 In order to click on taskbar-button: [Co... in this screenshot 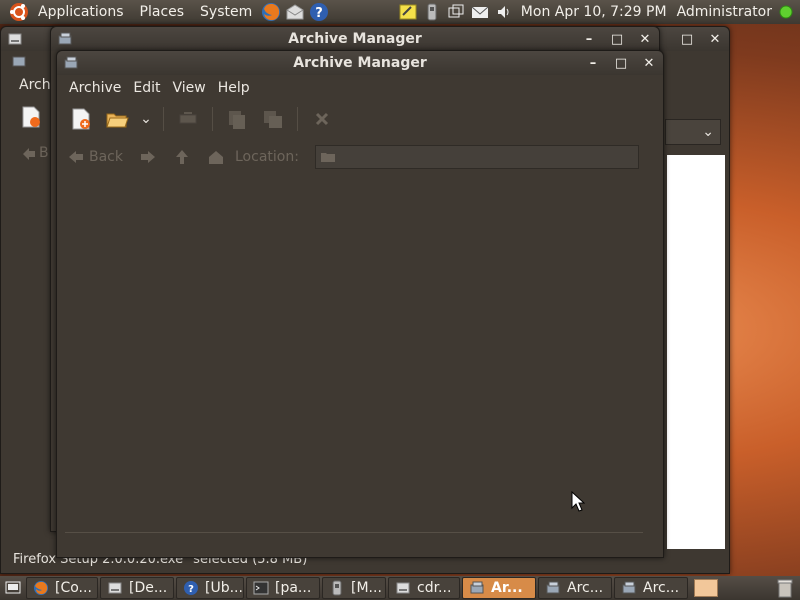, I will do `click(62, 588)`.